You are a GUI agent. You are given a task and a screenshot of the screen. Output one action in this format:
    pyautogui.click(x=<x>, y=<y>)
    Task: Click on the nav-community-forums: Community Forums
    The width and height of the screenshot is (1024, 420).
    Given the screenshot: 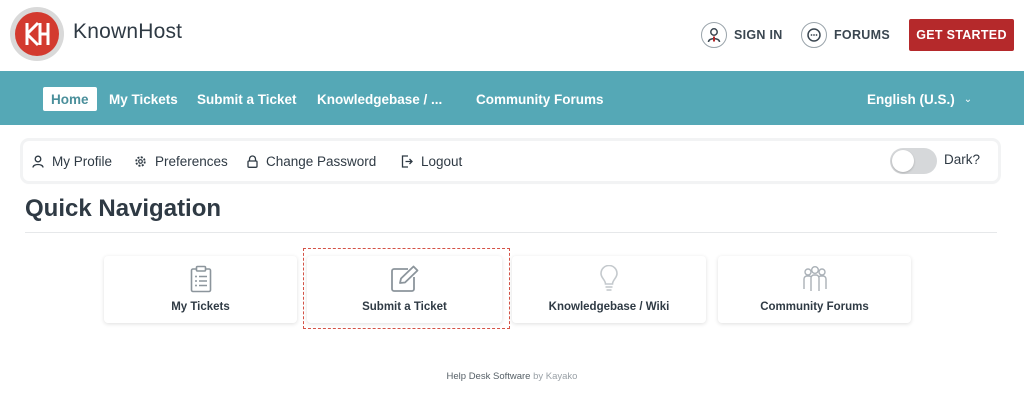 What is the action you would take?
    pyautogui.click(x=540, y=99)
    